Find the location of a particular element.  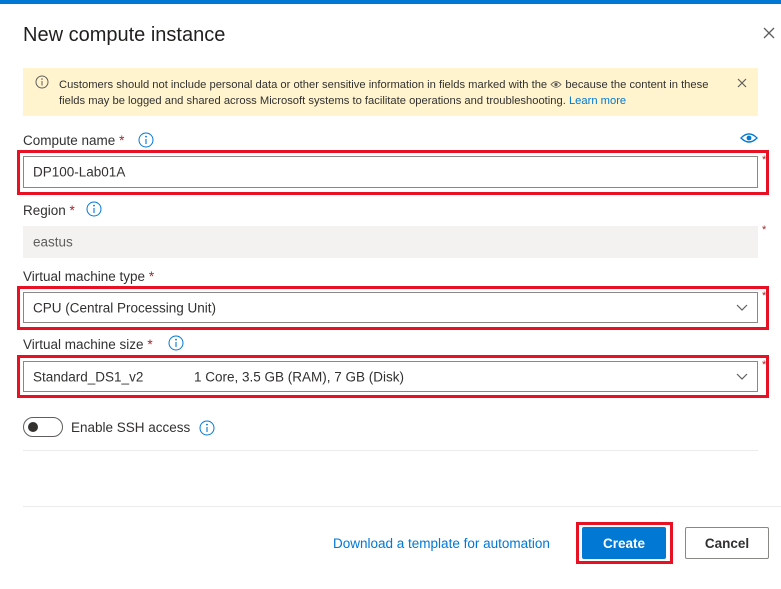

toggle-knob is located at coordinates (33, 427).